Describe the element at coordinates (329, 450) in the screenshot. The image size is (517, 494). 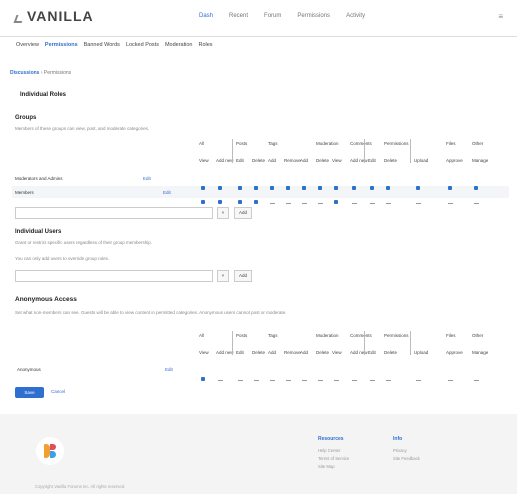
I see `footer-link: Help Center` at that location.